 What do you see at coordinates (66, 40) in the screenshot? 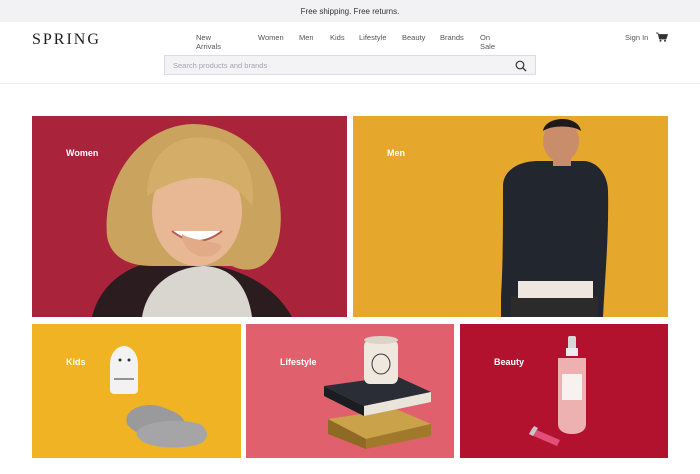
I see `logo: SPRING` at bounding box center [66, 40].